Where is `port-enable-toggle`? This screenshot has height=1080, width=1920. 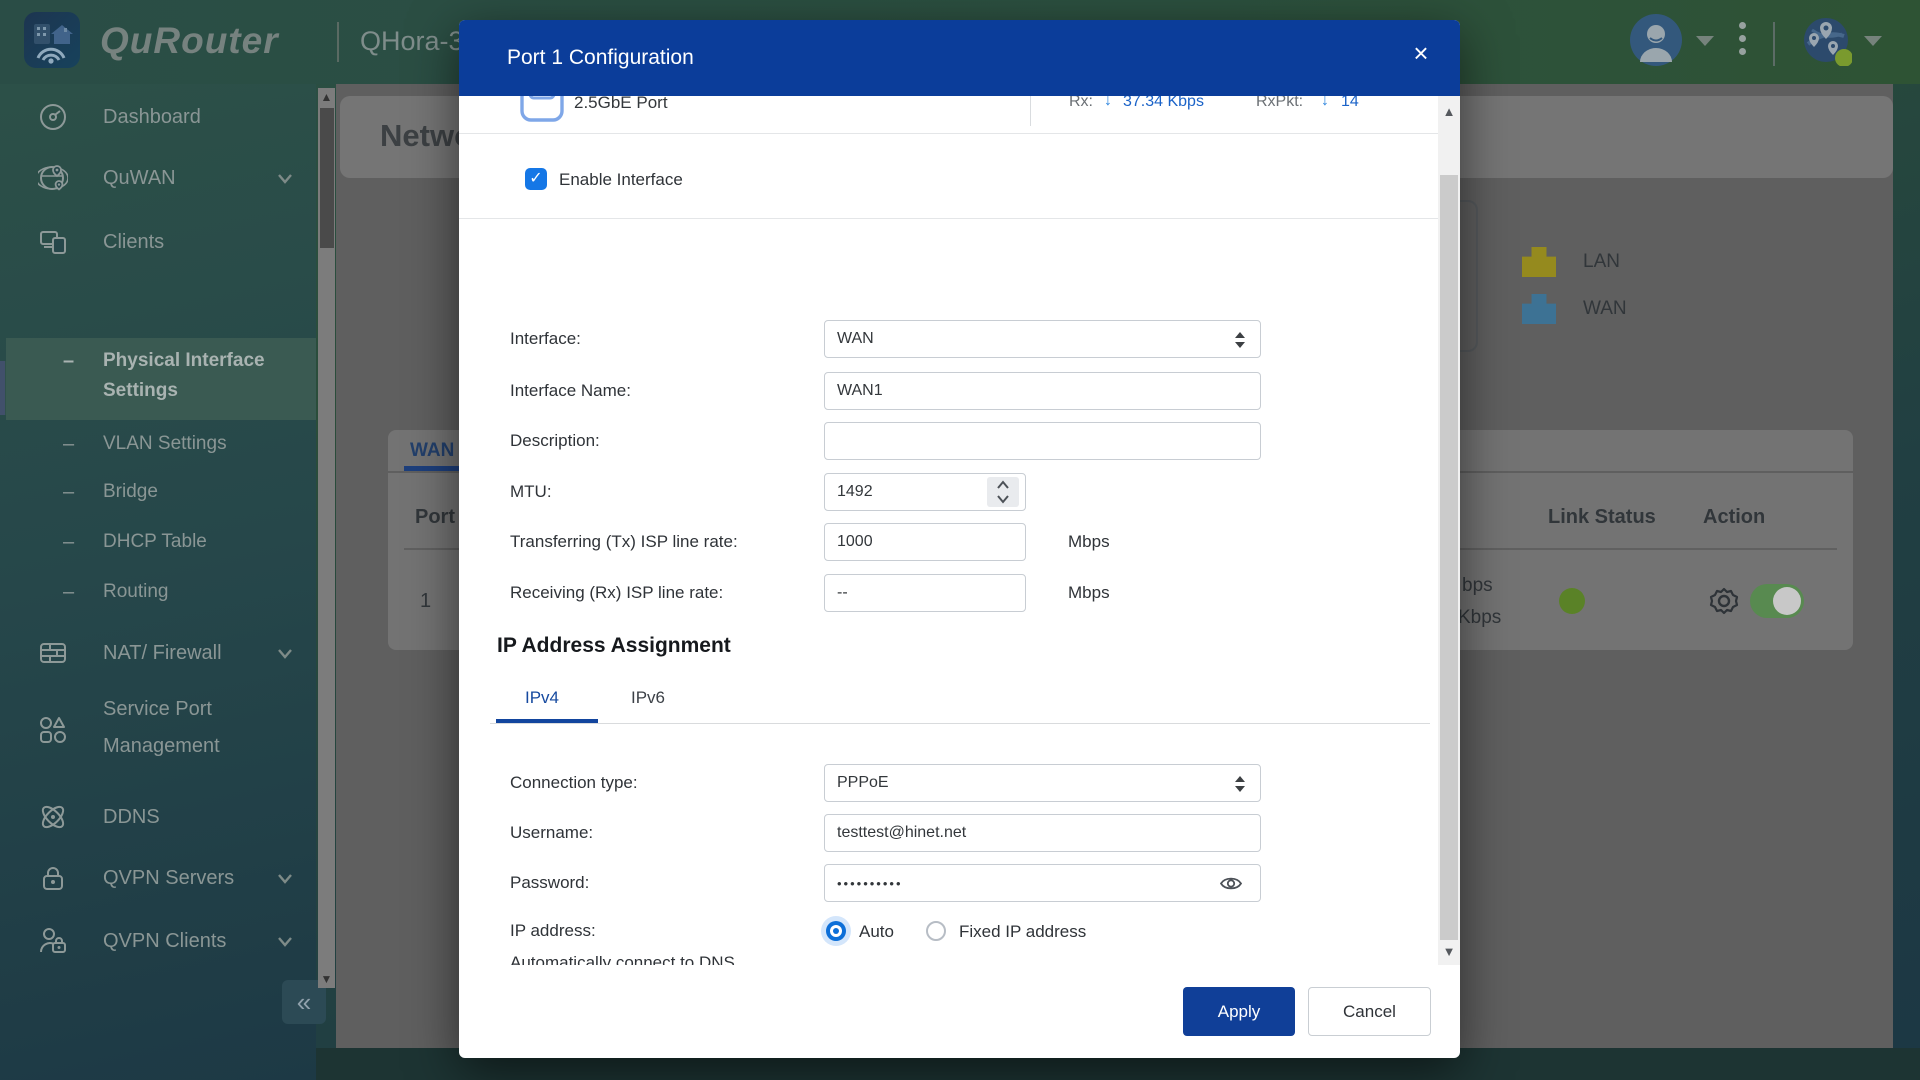
port-enable-toggle is located at coordinates (1777, 601).